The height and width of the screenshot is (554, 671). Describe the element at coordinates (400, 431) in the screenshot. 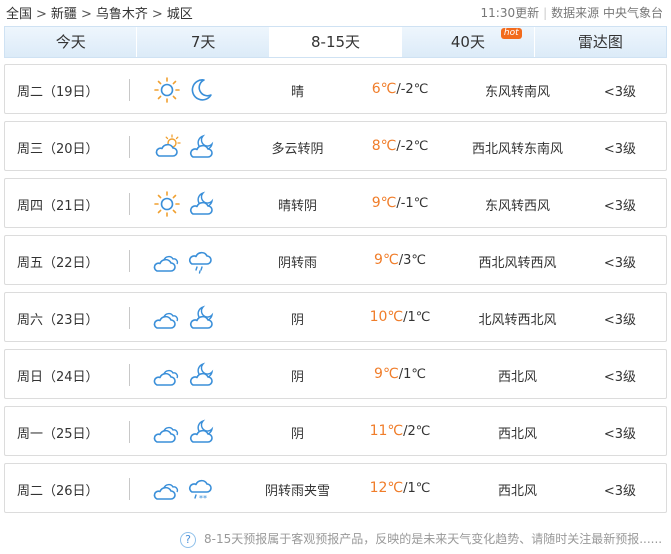

I see `temperature-range: 11℃/2℃` at that location.